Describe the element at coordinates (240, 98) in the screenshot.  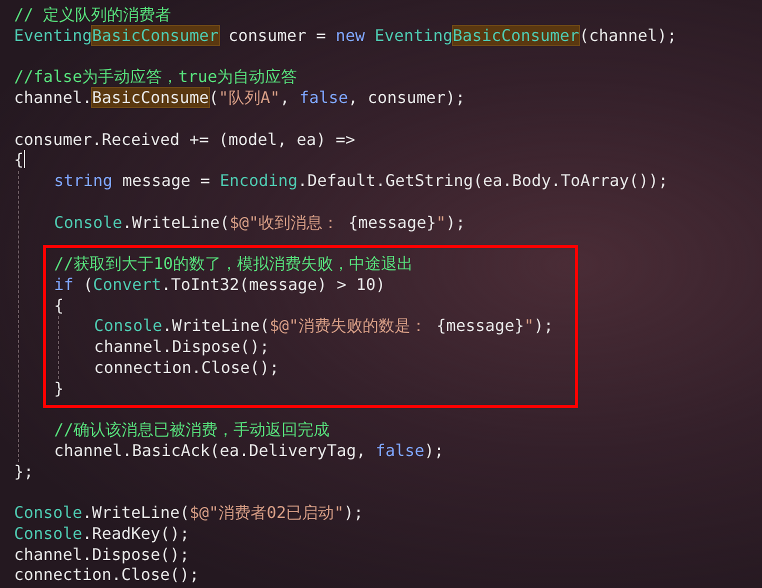
I see `code-line: channel.BasicConsume("队列A", false, consumer);` at that location.